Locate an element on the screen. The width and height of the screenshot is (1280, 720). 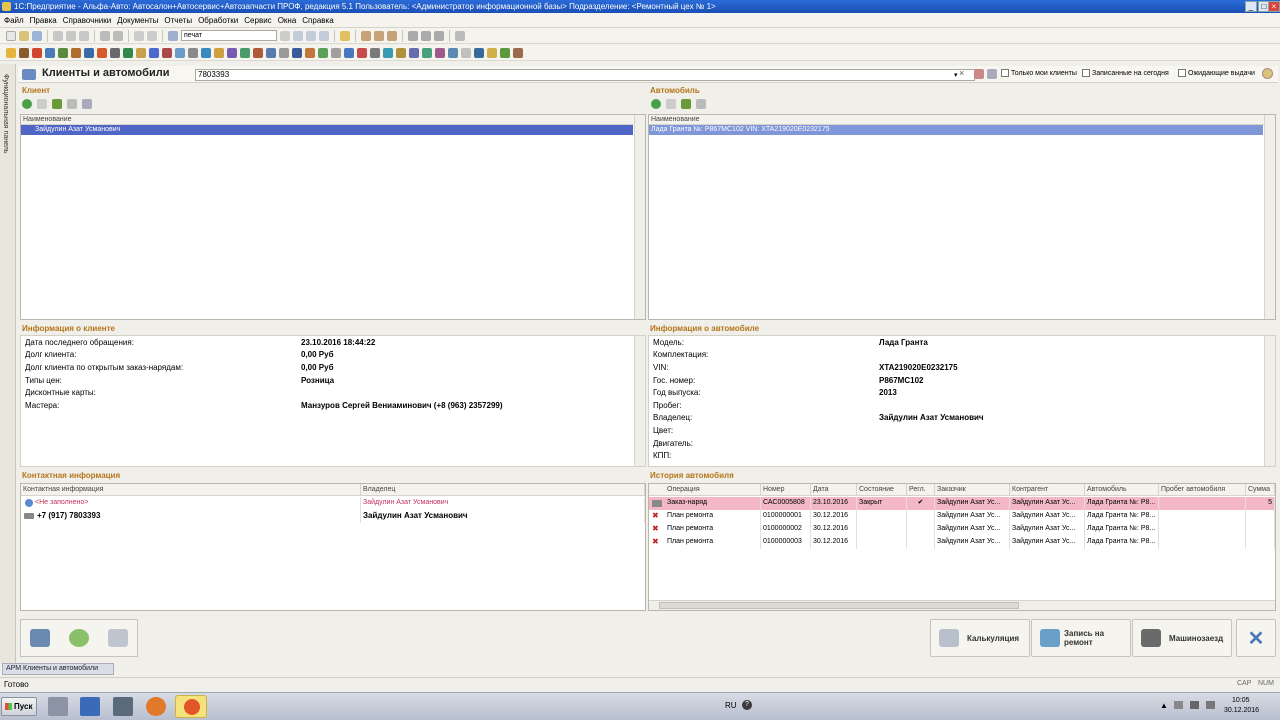
client-list-header: Наименование is located at coordinates (333, 120).